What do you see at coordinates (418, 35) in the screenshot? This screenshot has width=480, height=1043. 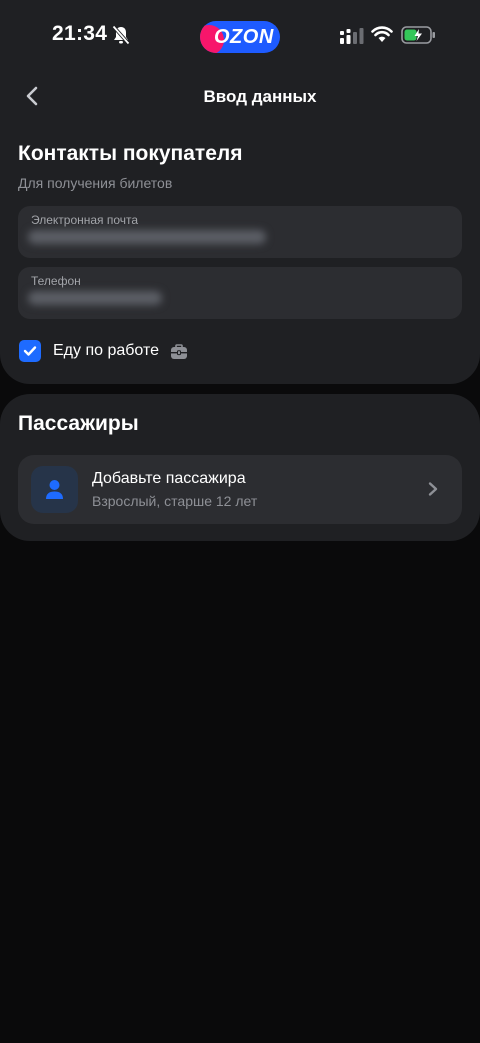 I see `battery-charging-icon` at bounding box center [418, 35].